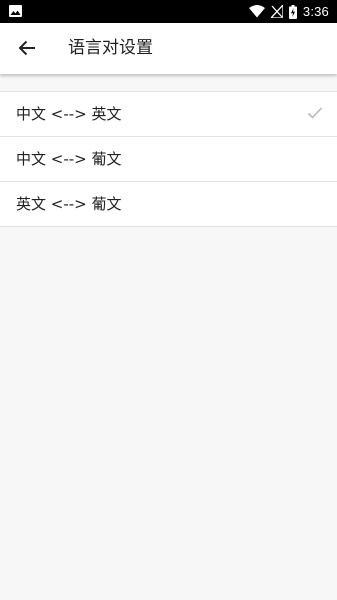  What do you see at coordinates (69, 159) in the screenshot?
I see `list-item-label: 中文 <--> 葡文` at bounding box center [69, 159].